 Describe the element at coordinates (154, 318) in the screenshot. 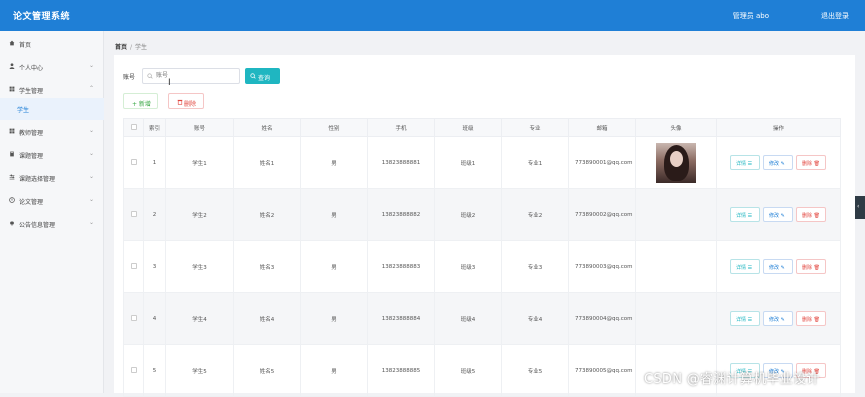

I see `cell-index: 4` at that location.